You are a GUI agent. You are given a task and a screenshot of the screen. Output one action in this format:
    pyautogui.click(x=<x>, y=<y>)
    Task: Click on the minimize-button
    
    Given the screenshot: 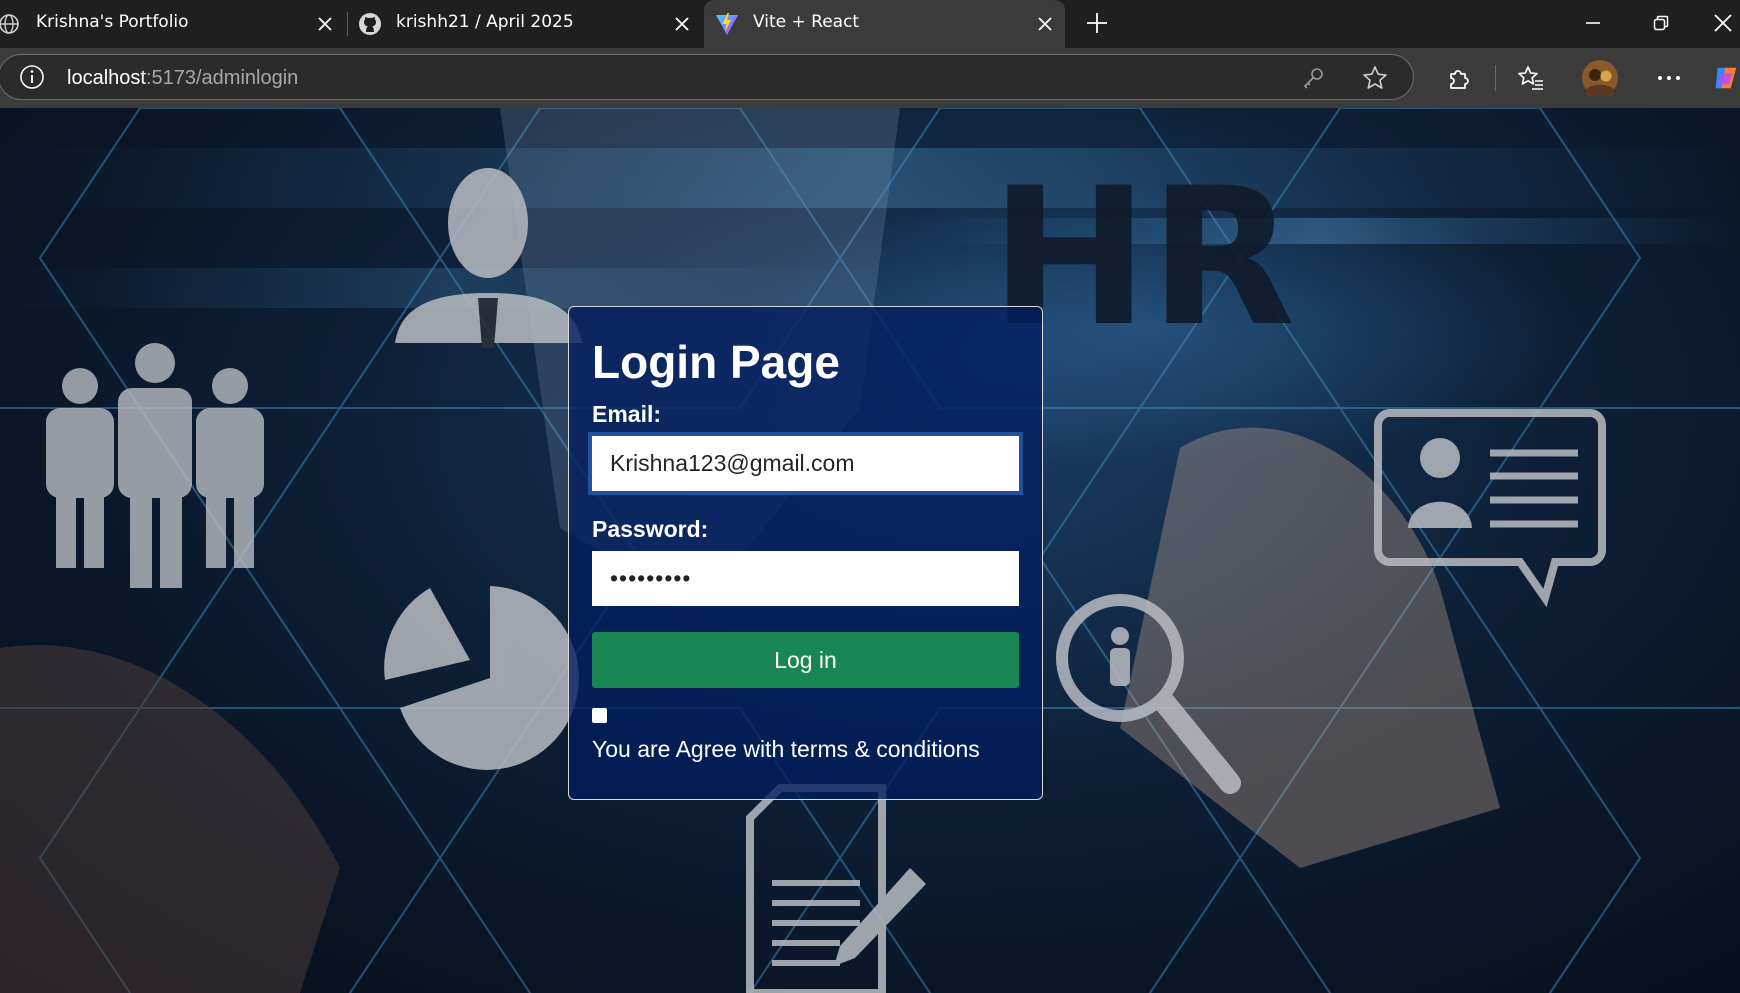 What is the action you would take?
    pyautogui.click(x=1593, y=23)
    